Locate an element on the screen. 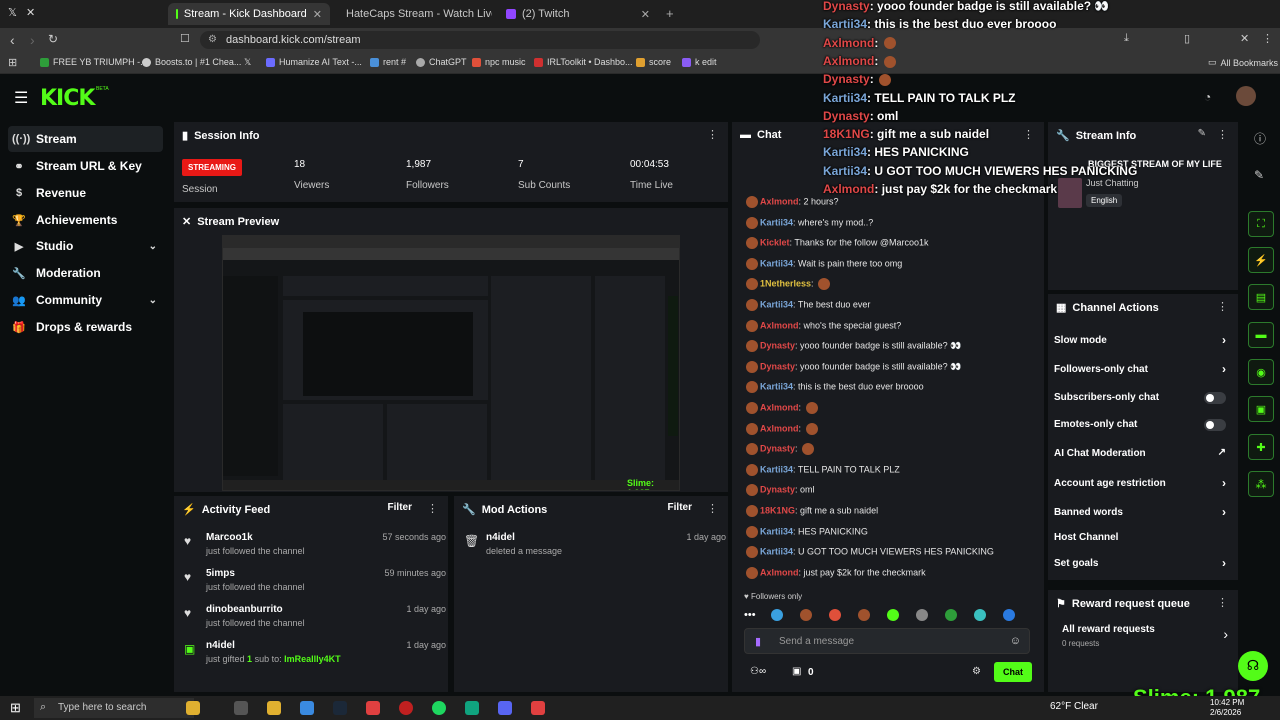  bookmark-item: ChatGPT is located at coordinates (441, 62).